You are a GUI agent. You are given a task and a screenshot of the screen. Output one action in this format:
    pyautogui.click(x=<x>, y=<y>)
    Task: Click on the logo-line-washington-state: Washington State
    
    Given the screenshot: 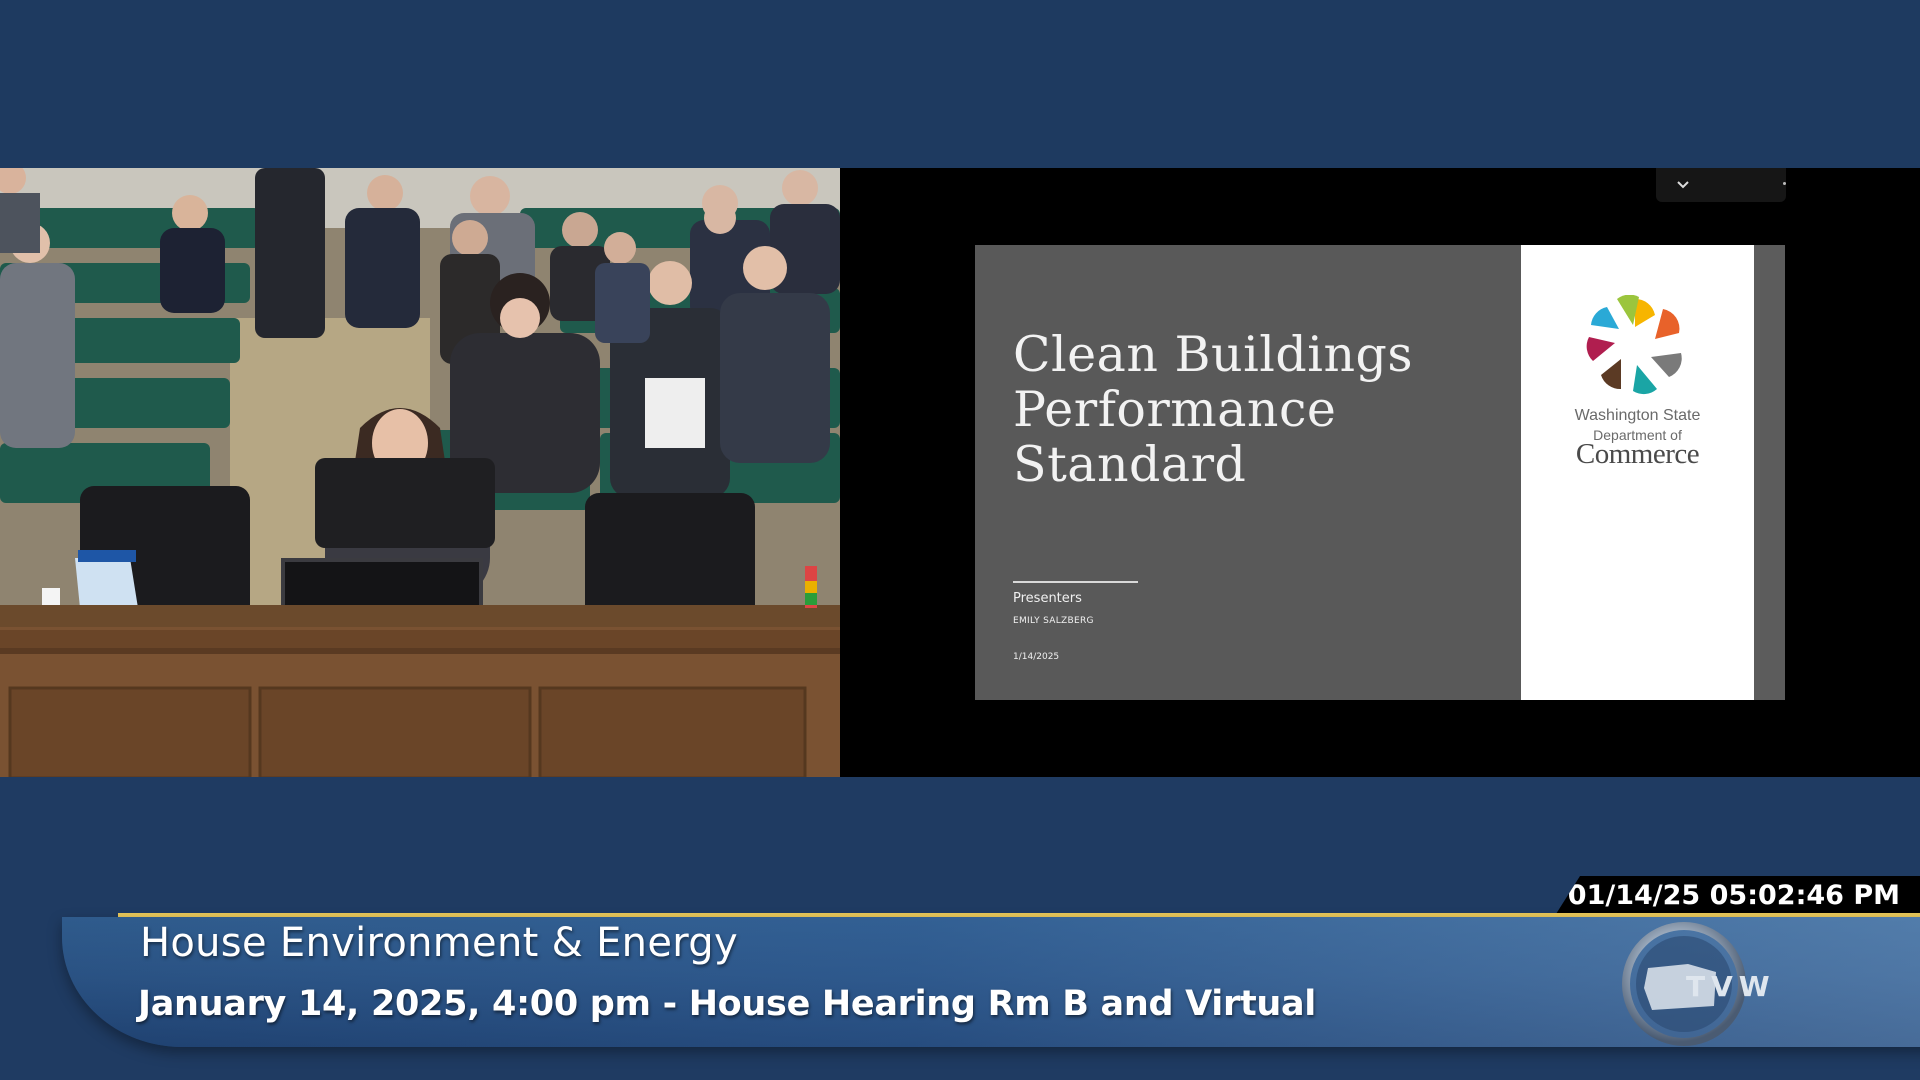 What is the action you would take?
    pyautogui.click(x=1637, y=415)
    